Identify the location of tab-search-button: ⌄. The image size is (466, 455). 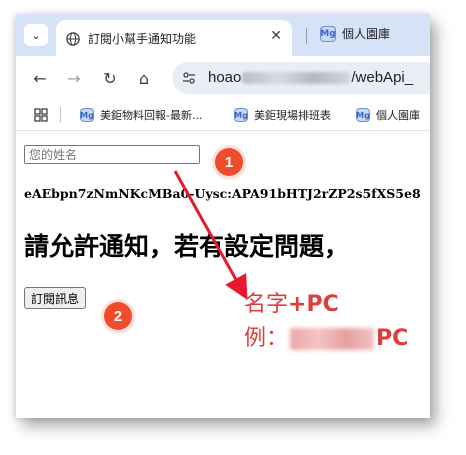
(36, 35).